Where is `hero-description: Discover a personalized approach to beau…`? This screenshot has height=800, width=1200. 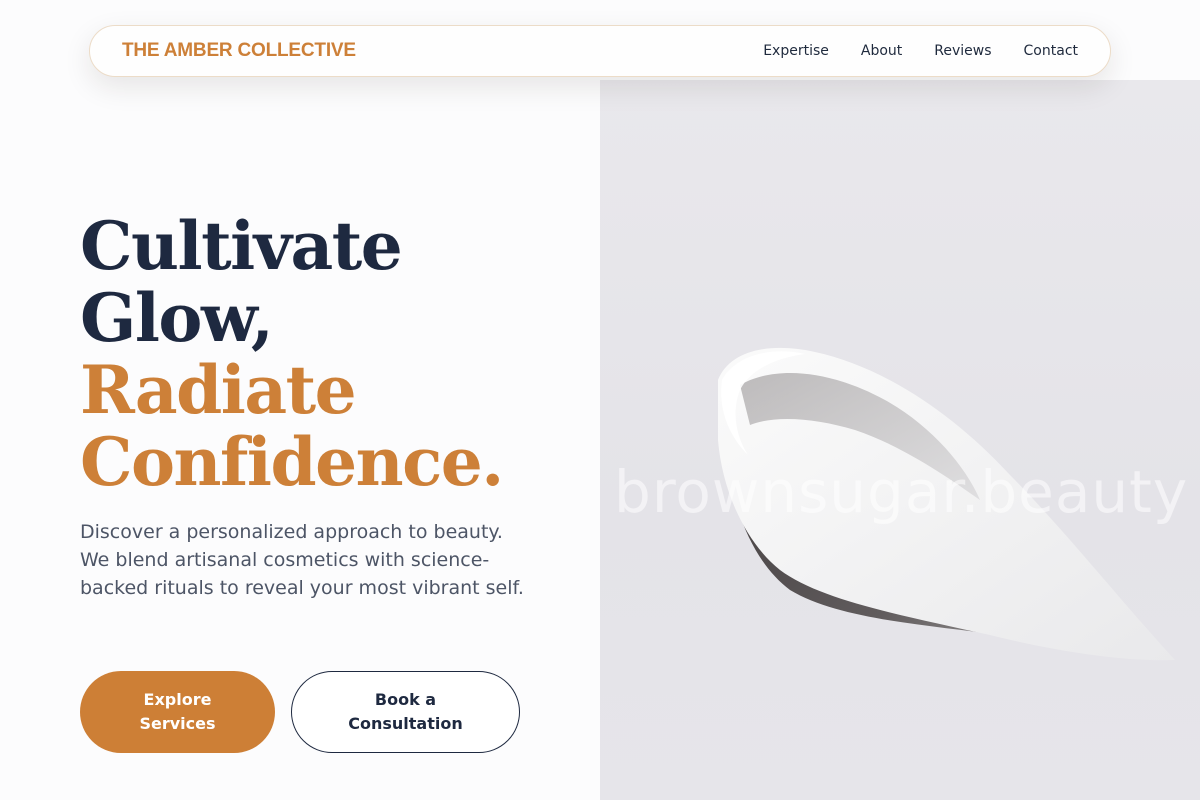 hero-description: Discover a personalized approach to beau… is located at coordinates (302, 560).